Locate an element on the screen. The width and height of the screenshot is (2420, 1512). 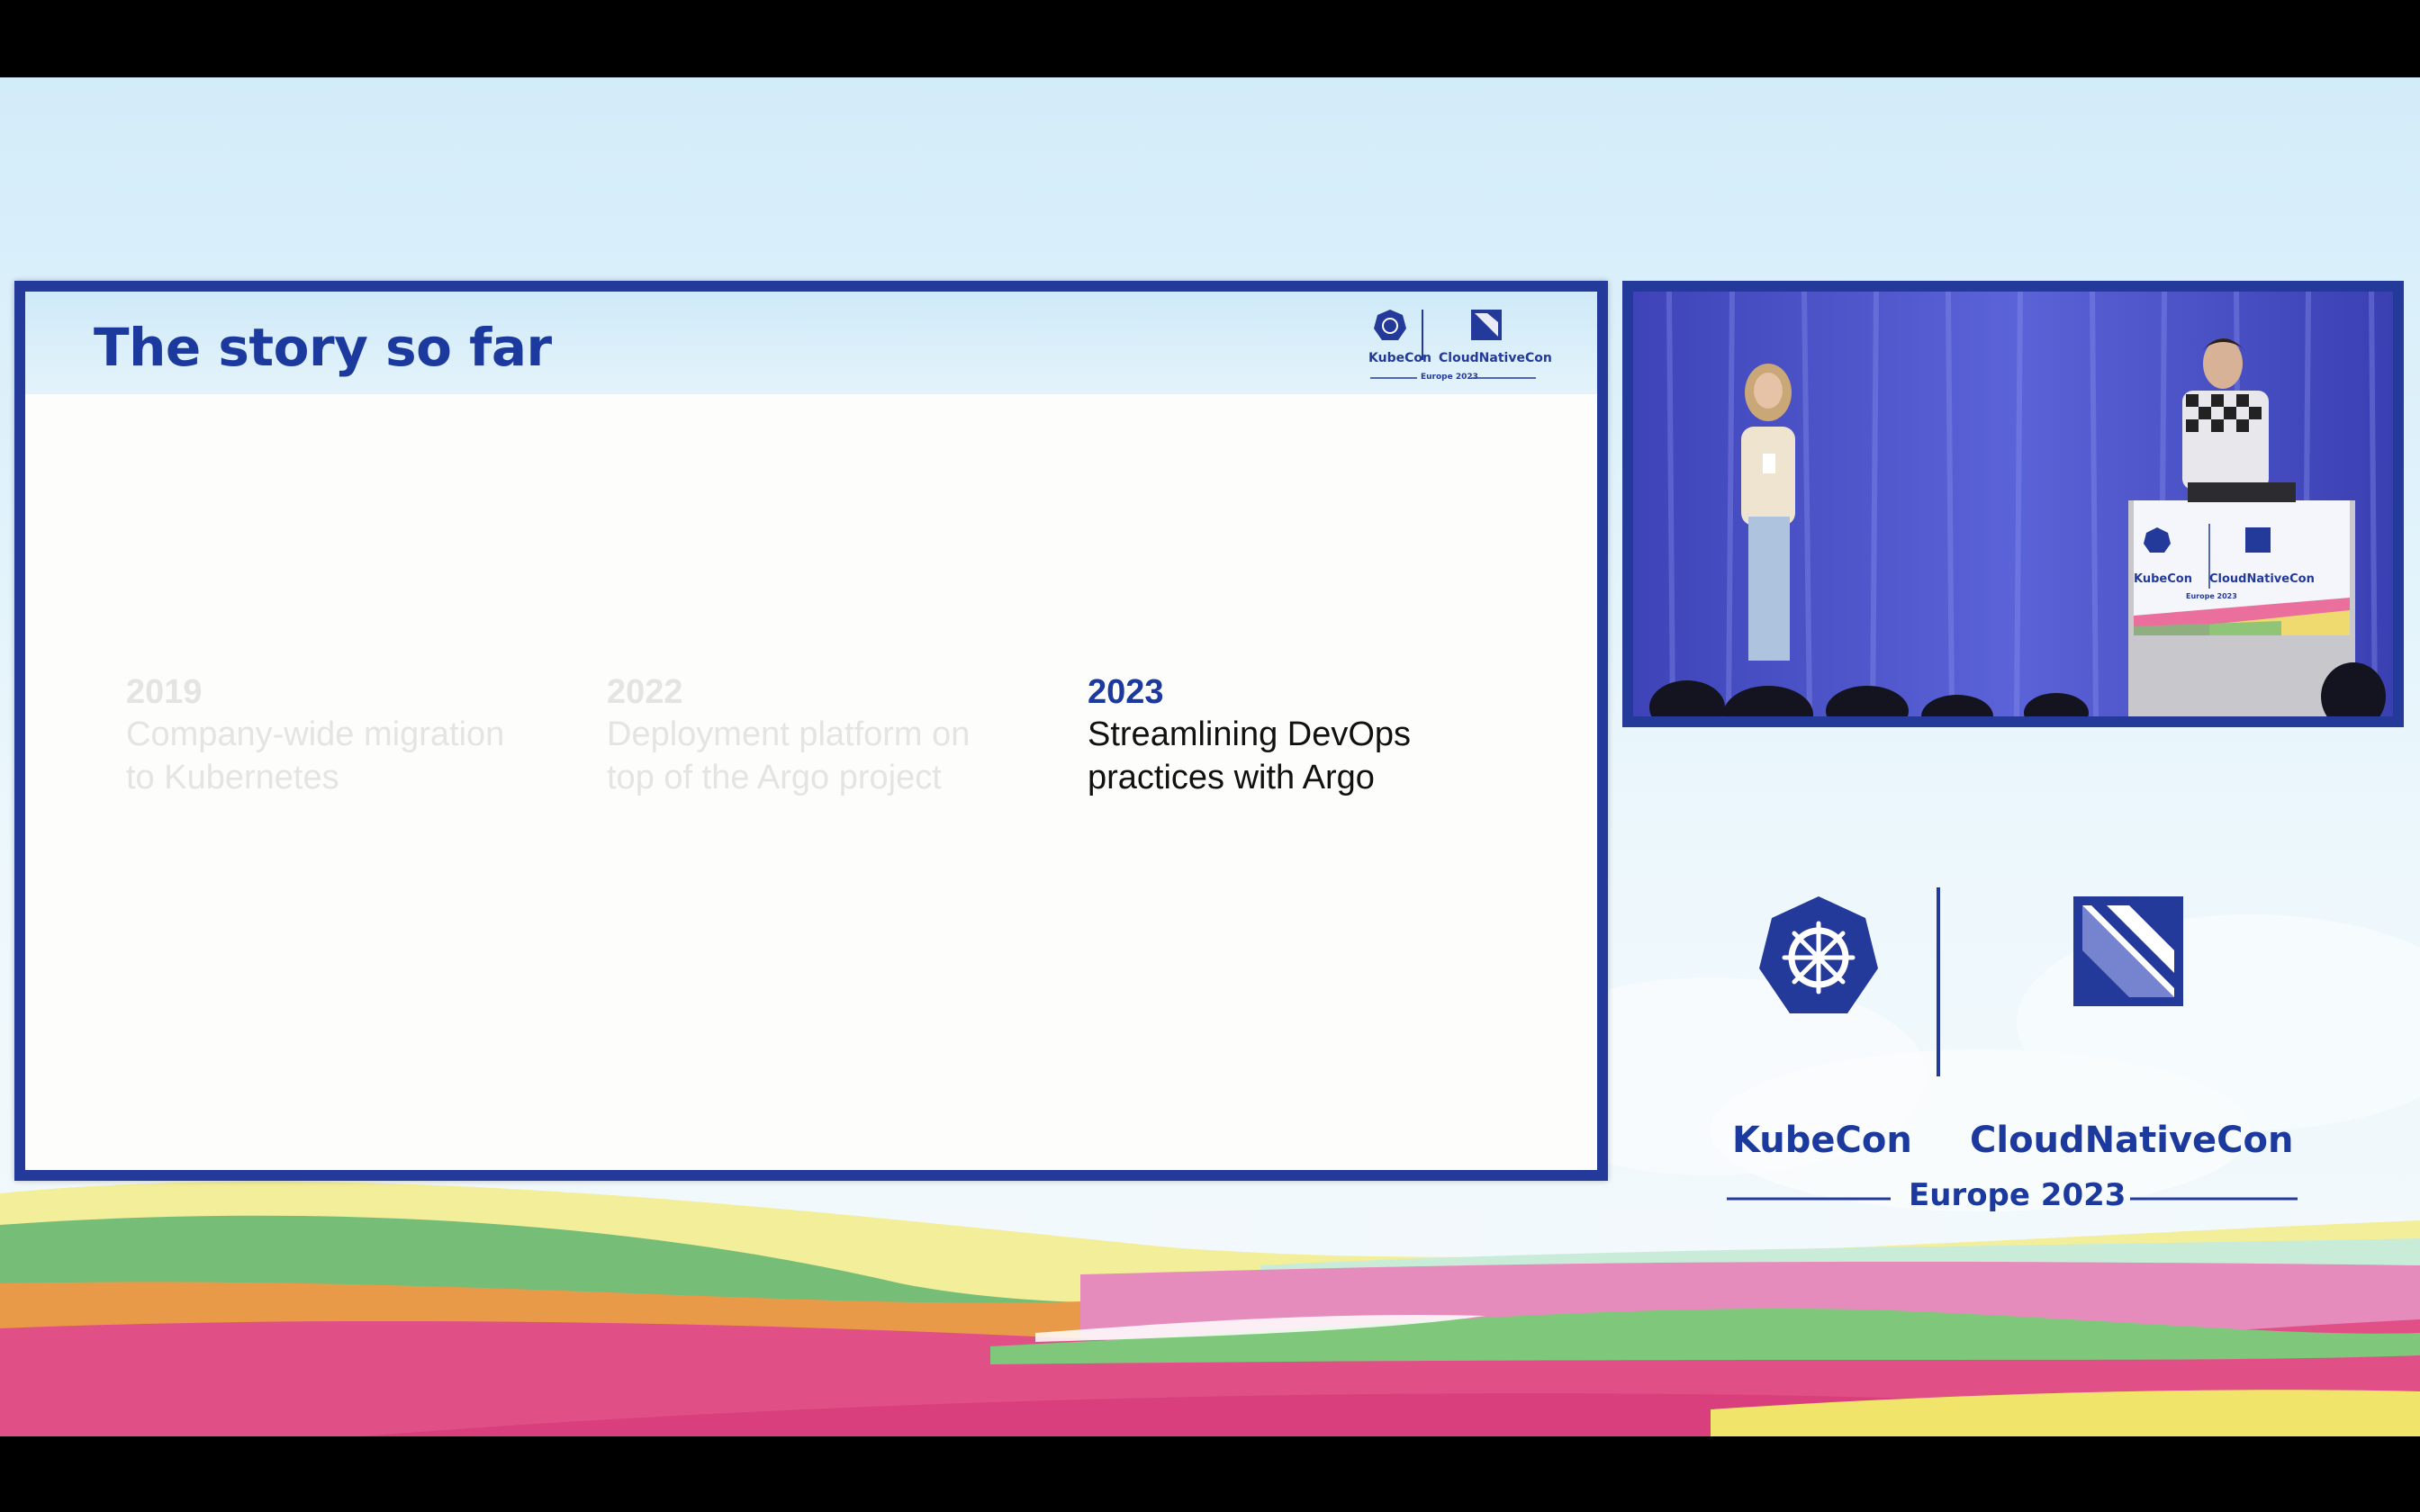
slide-kubecon-logo: KubeCon CloudNativeCon Europe 2023 is located at coordinates (1457, 348).